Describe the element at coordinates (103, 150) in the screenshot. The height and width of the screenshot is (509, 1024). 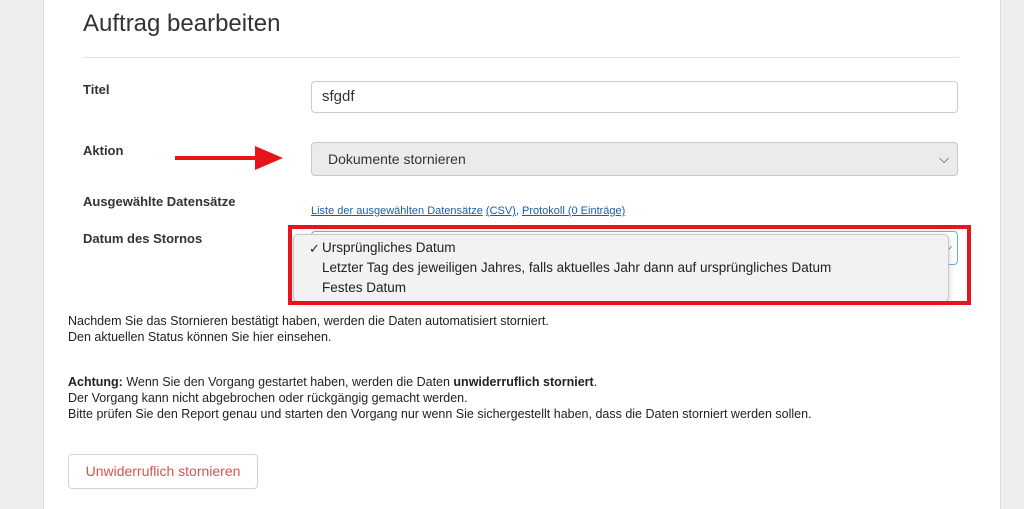
I see `aktion-label: Aktion` at that location.